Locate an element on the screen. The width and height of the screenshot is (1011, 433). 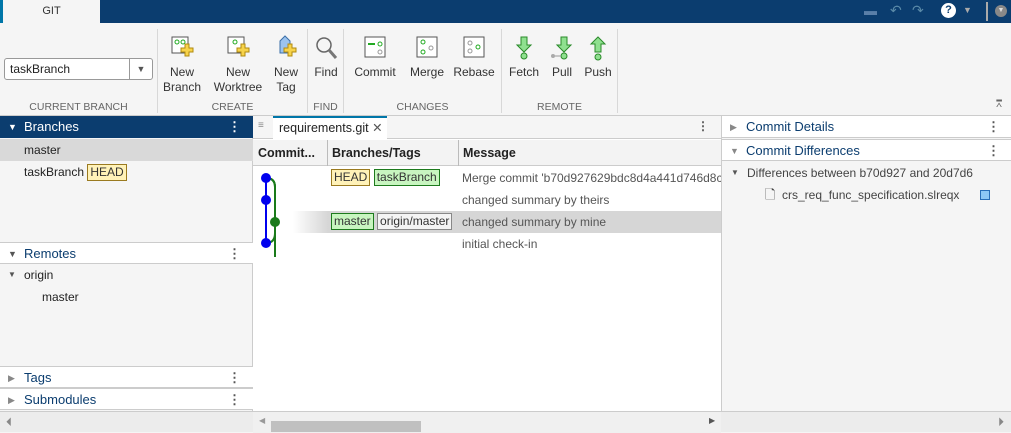
document-tab-bar: ≡ requirements.git ✕ ⋮ is located at coordinates (487, 127).